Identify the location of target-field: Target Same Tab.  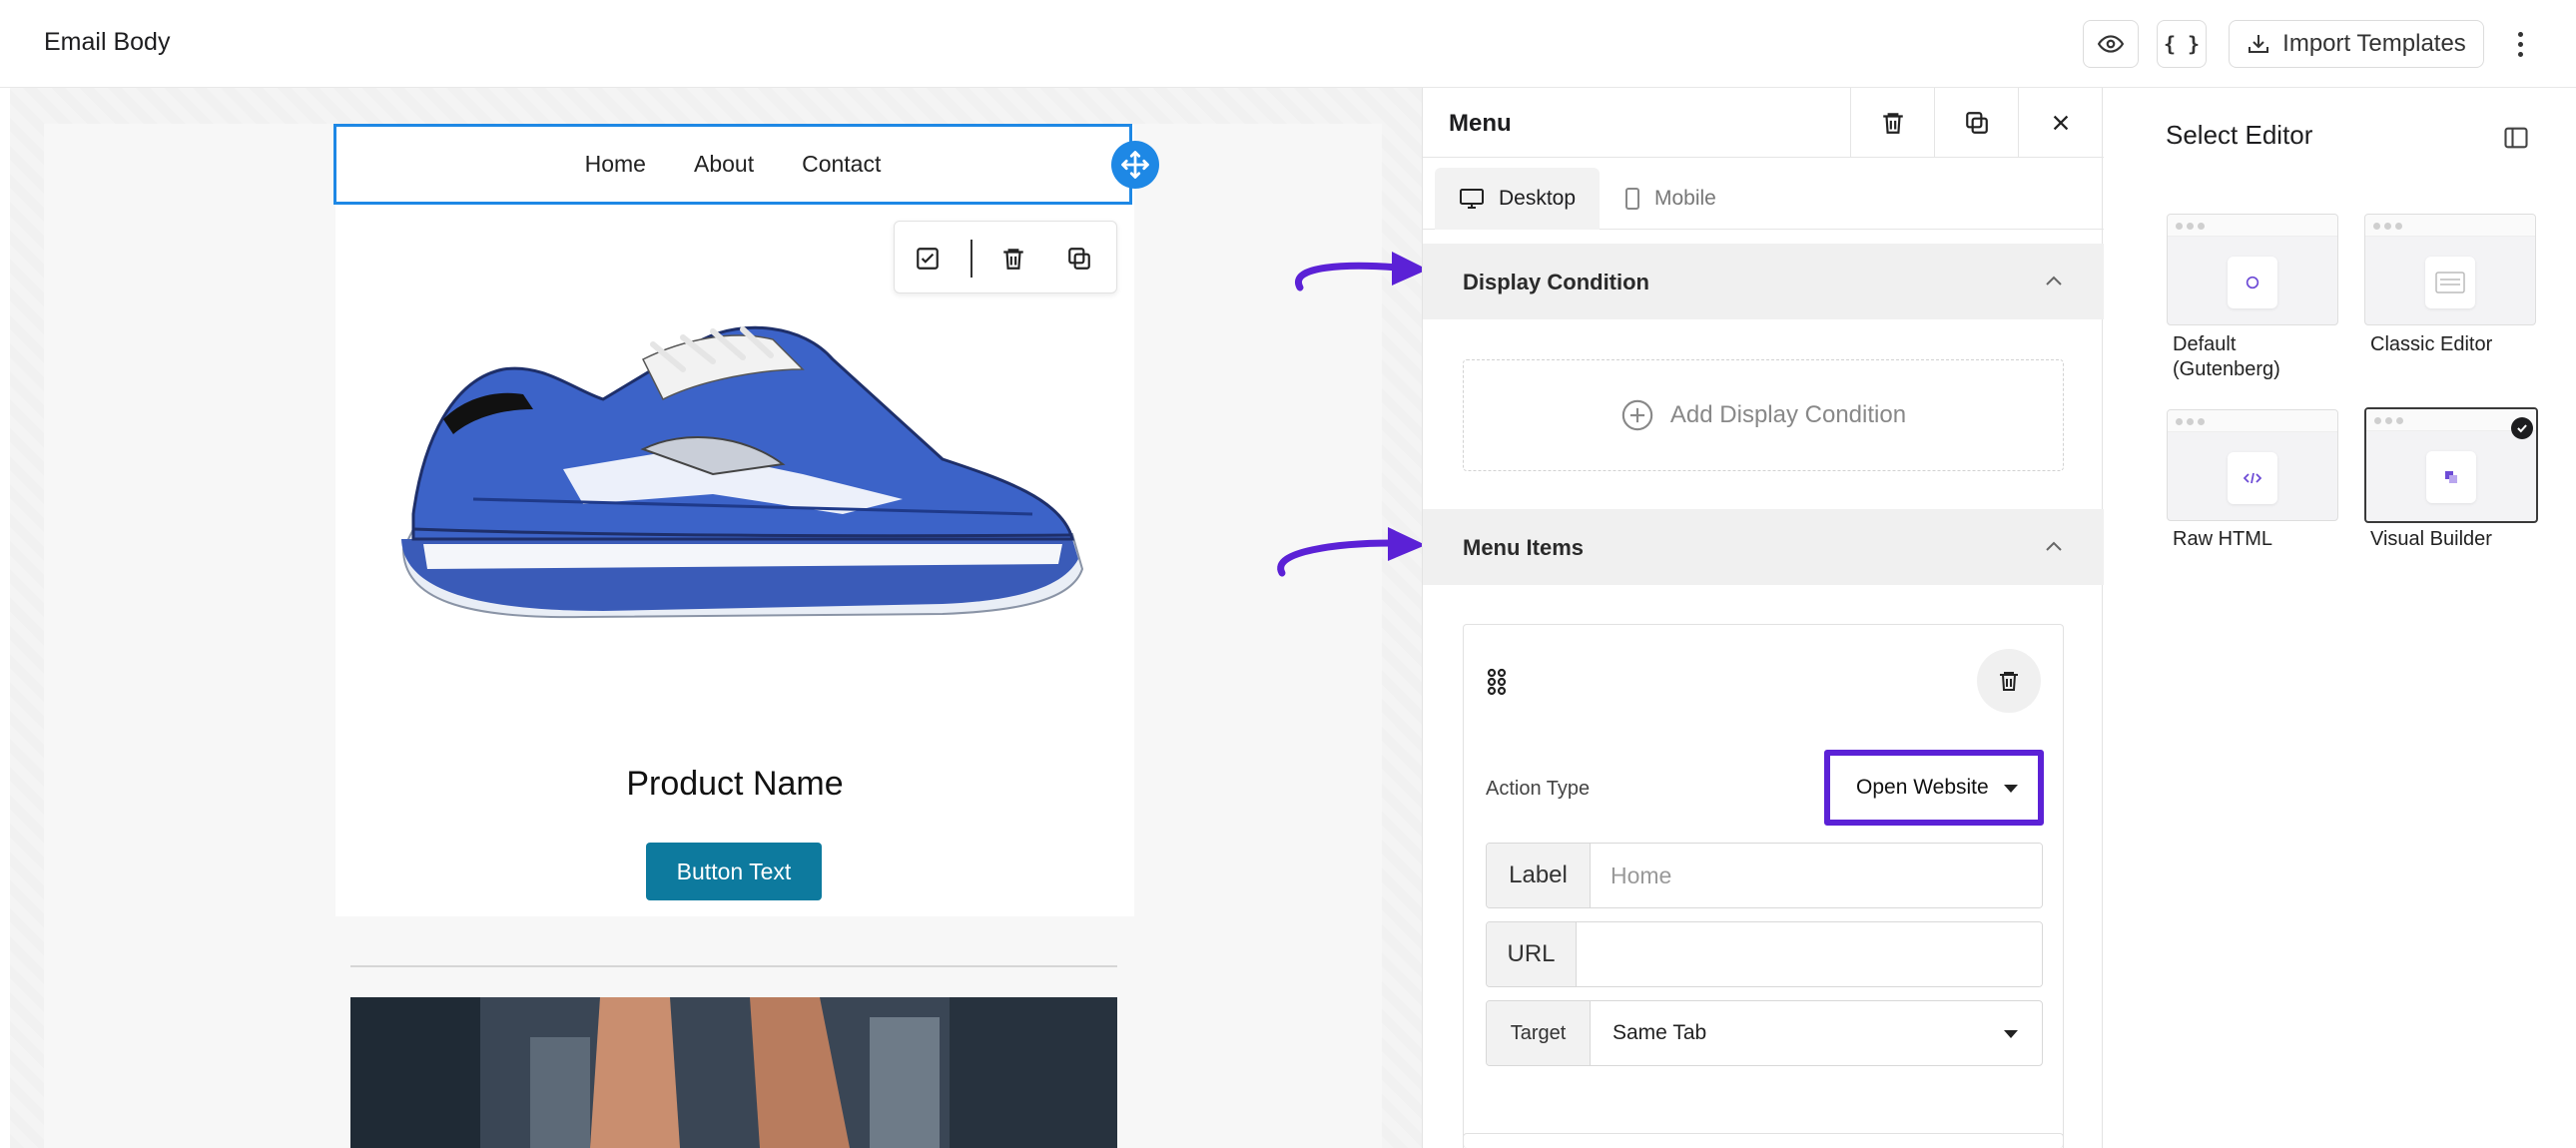
(1764, 1033).